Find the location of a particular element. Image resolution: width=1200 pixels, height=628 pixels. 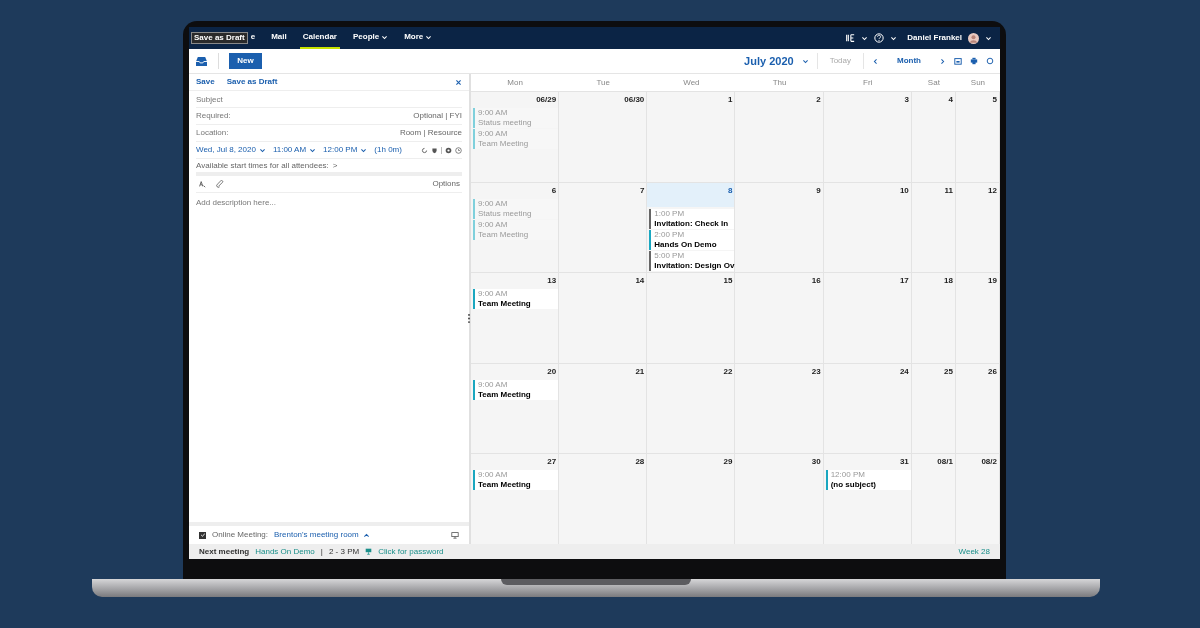

attendee-options-link: Optional | FYI is located at coordinates (437, 116).